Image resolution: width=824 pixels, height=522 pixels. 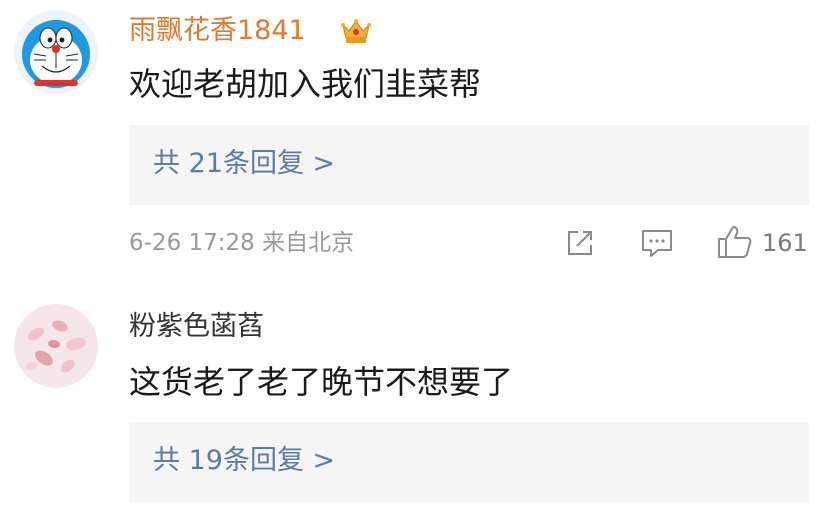 What do you see at coordinates (242, 243) in the screenshot?
I see `comment-meta: 6-26 17:28 来自北京` at bounding box center [242, 243].